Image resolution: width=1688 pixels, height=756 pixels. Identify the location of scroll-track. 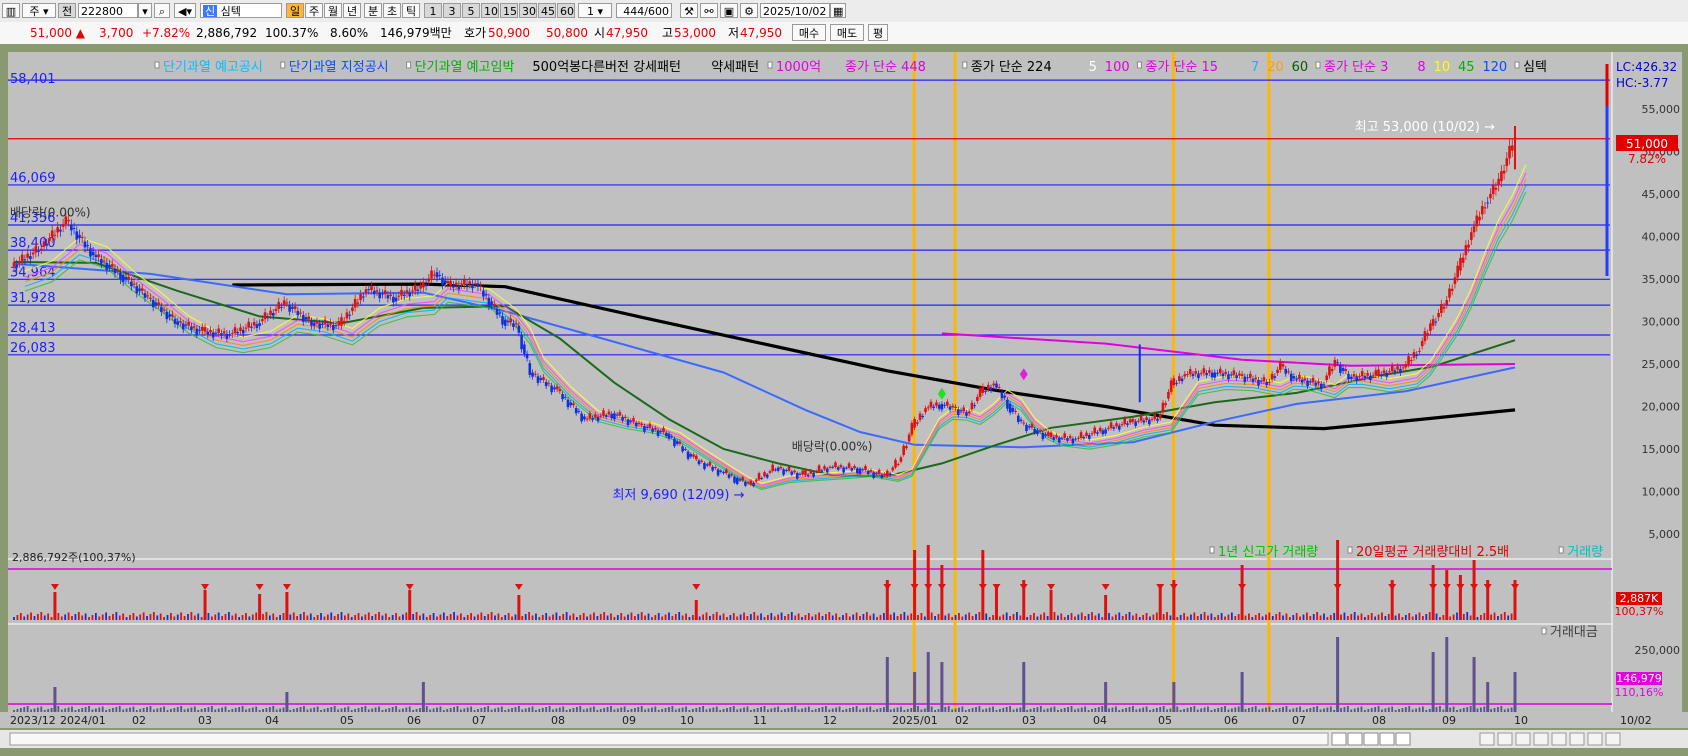
(669, 739).